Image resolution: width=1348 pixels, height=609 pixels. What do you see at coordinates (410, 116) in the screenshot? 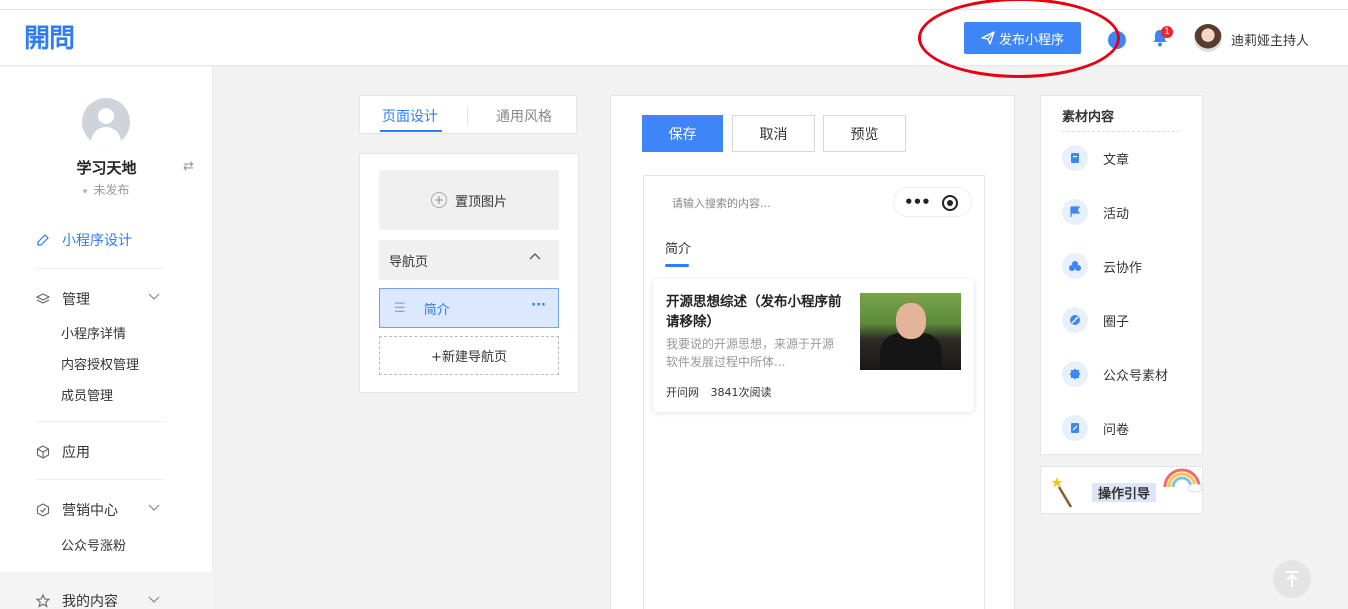
I see `tab-page-design: 页面设计` at bounding box center [410, 116].